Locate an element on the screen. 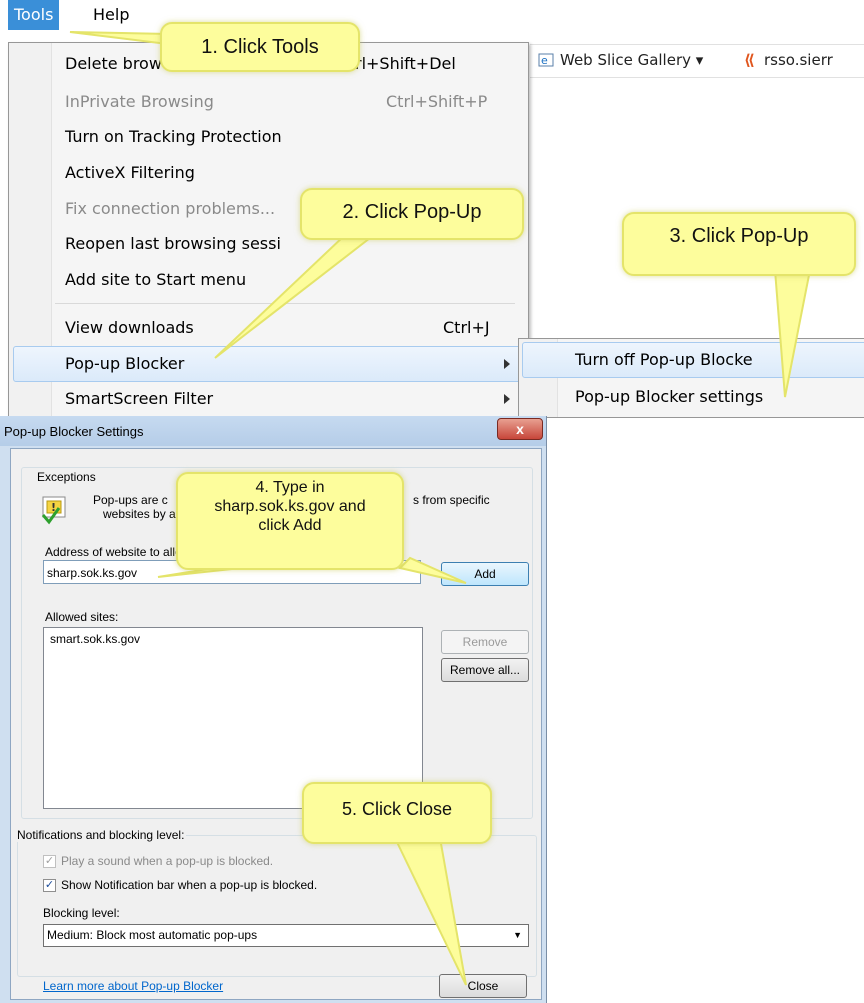 This screenshot has width=864, height=1003. callout-step-1: 1. Click Tools is located at coordinates (260, 47).